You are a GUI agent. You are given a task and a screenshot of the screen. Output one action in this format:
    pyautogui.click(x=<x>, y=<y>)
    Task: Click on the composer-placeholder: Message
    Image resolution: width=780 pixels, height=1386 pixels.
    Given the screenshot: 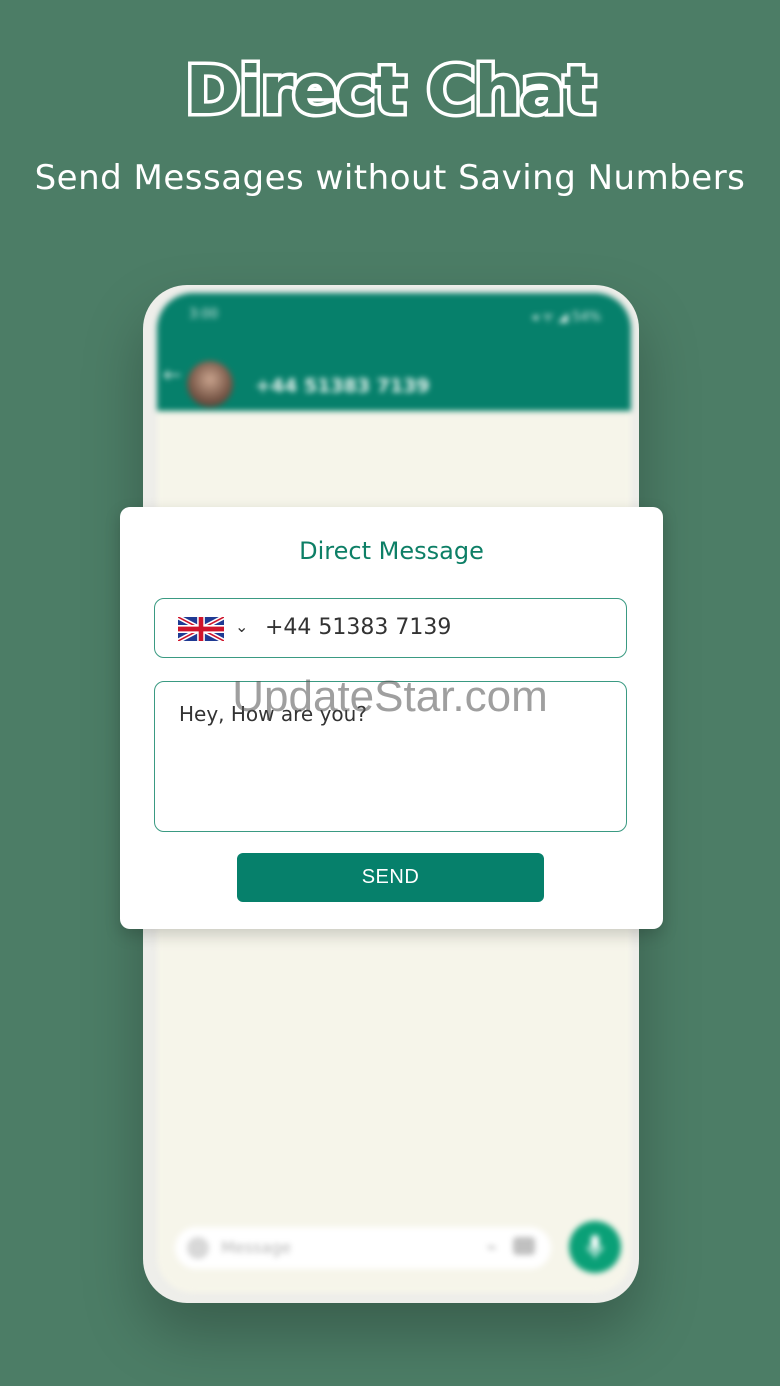 What is the action you would take?
    pyautogui.click(x=256, y=1247)
    